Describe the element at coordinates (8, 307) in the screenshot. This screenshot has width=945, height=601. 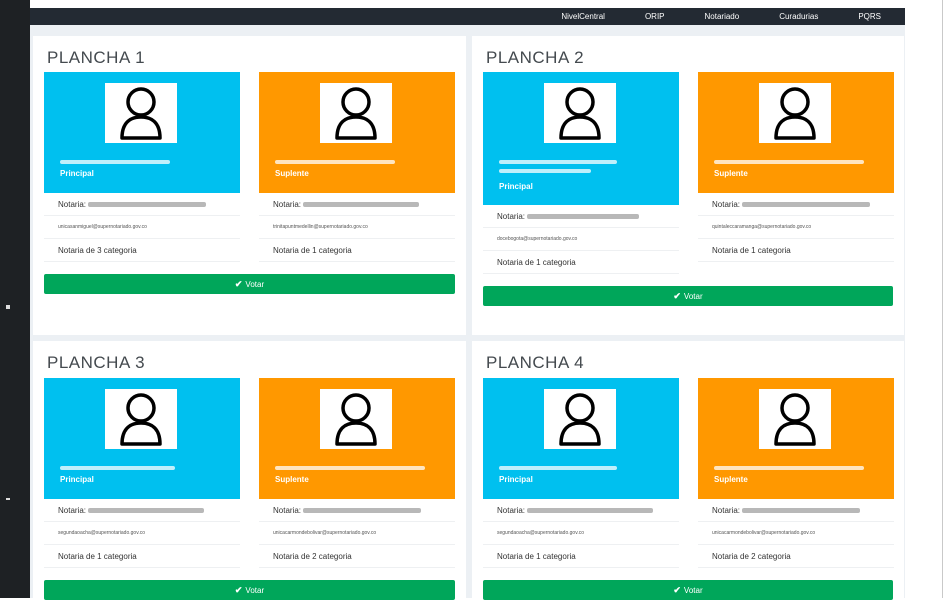
I see `sidebar-marker` at that location.